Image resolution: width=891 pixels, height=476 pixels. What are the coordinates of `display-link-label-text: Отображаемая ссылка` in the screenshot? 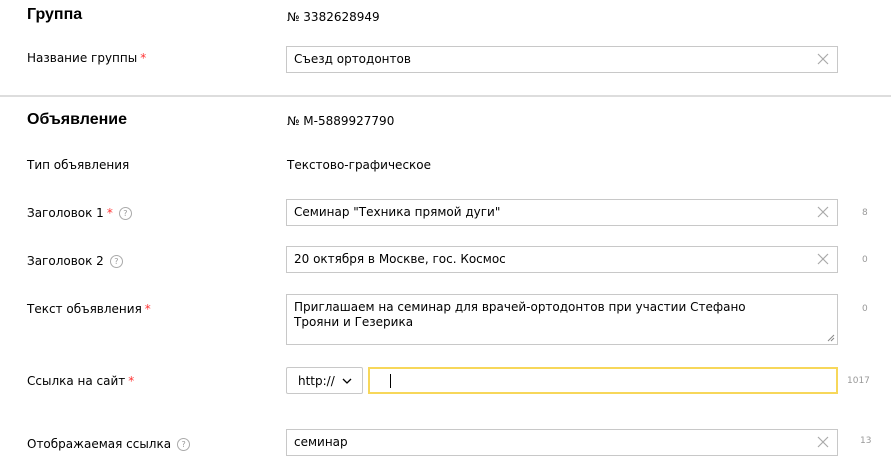 It's located at (99, 444).